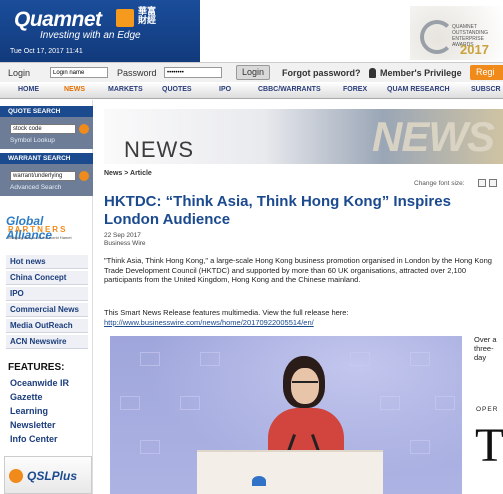 This screenshot has width=503, height=494. Describe the element at coordinates (482, 183) in the screenshot. I see `font-decrease-icon` at that location.